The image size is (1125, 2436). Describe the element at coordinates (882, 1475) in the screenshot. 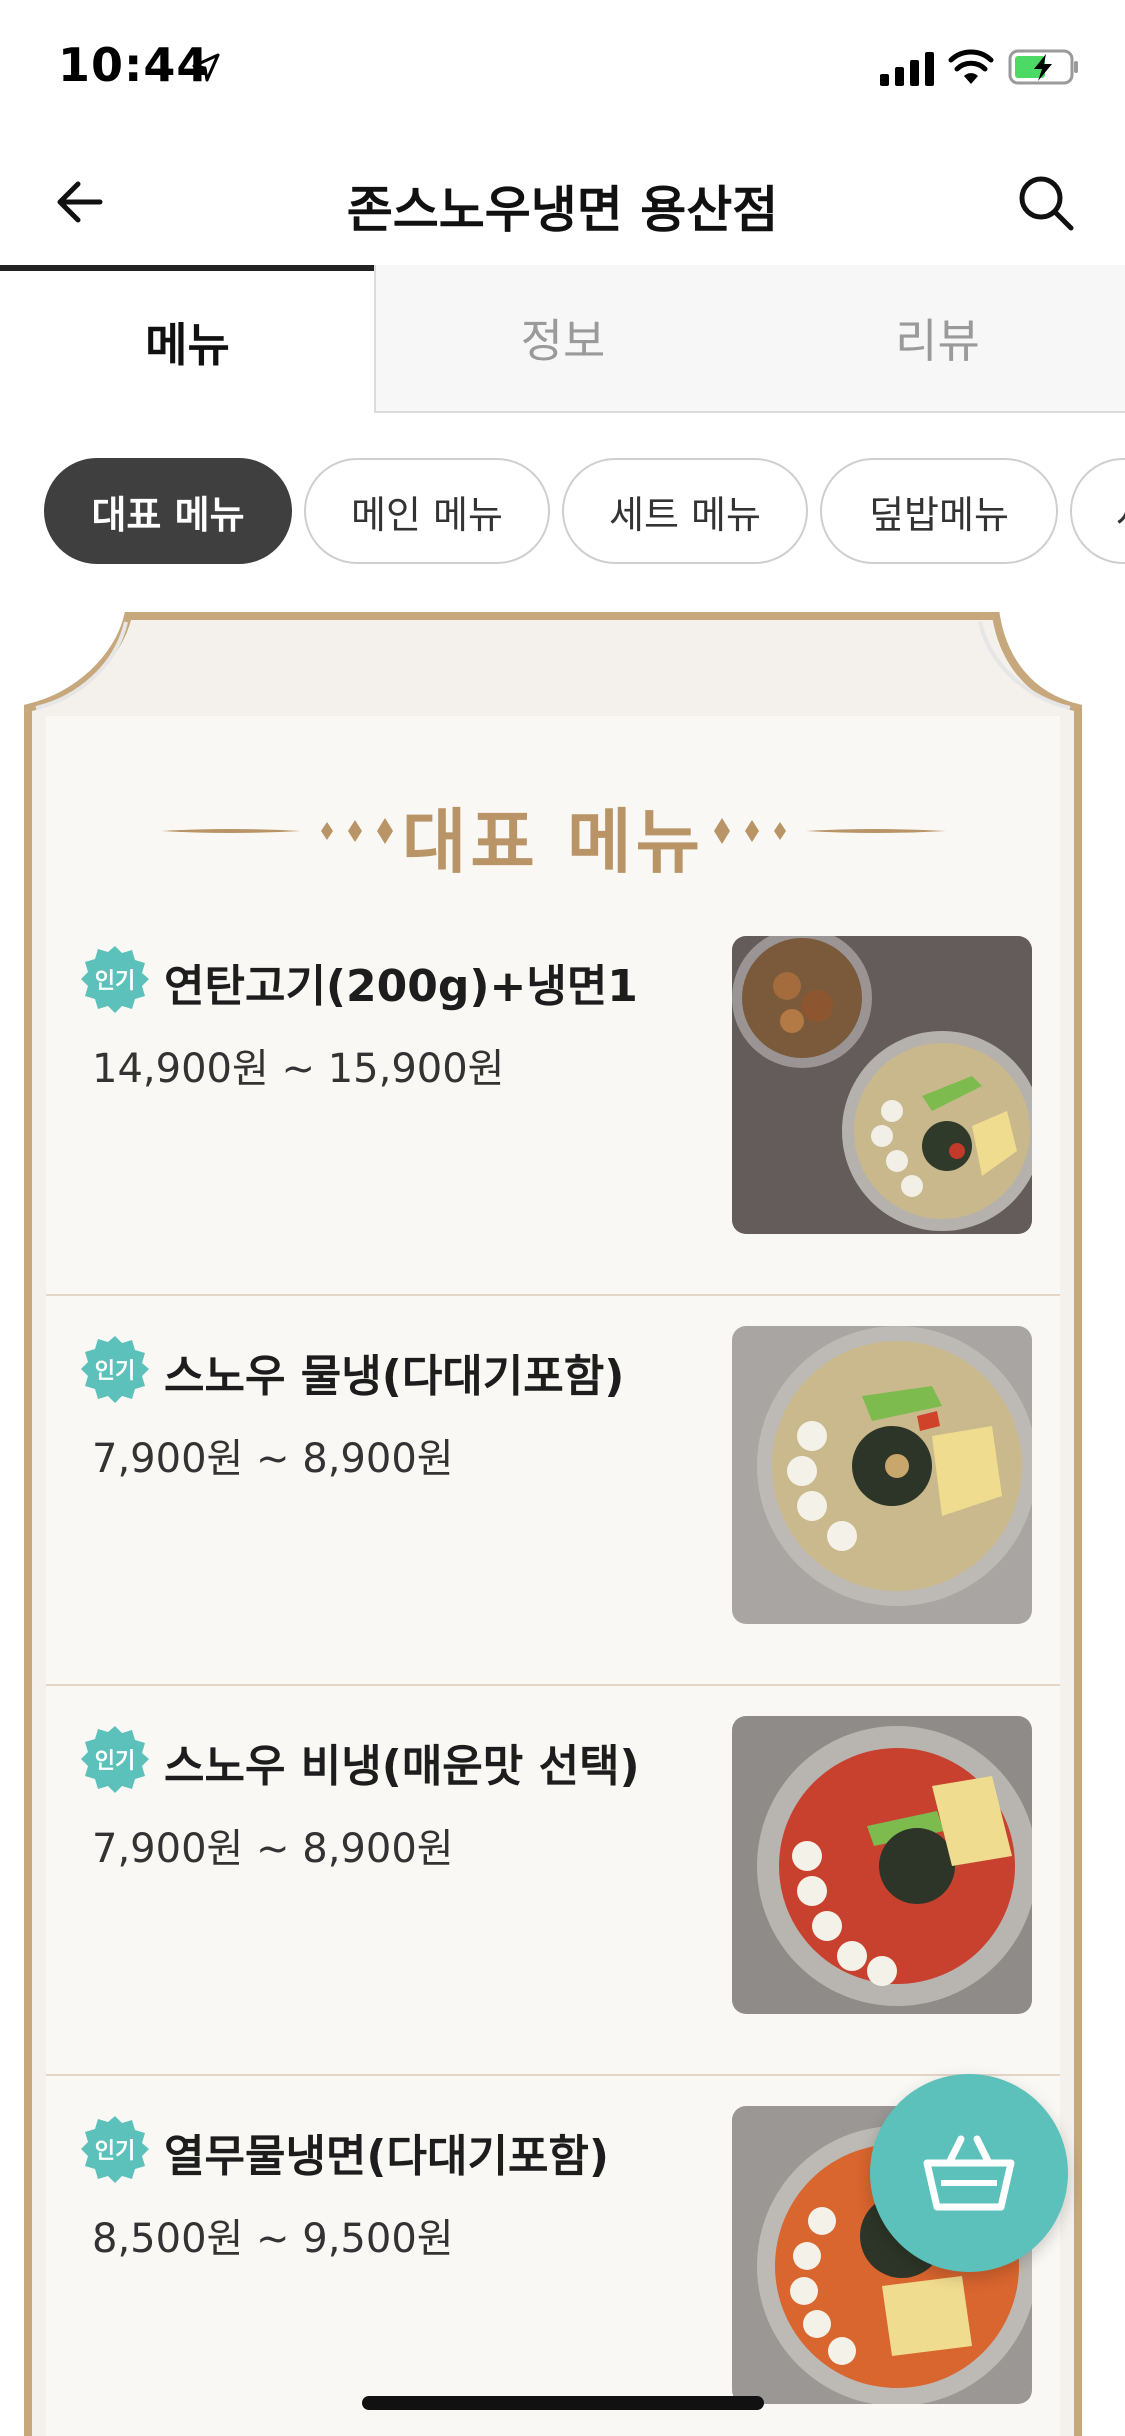

I see `cold-broth-noodle-photo` at that location.